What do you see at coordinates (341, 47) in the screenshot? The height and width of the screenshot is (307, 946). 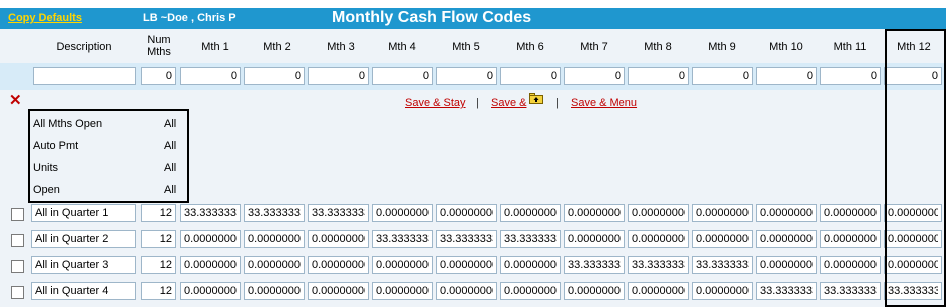 I see `column-header-mth-3: Mth 3` at bounding box center [341, 47].